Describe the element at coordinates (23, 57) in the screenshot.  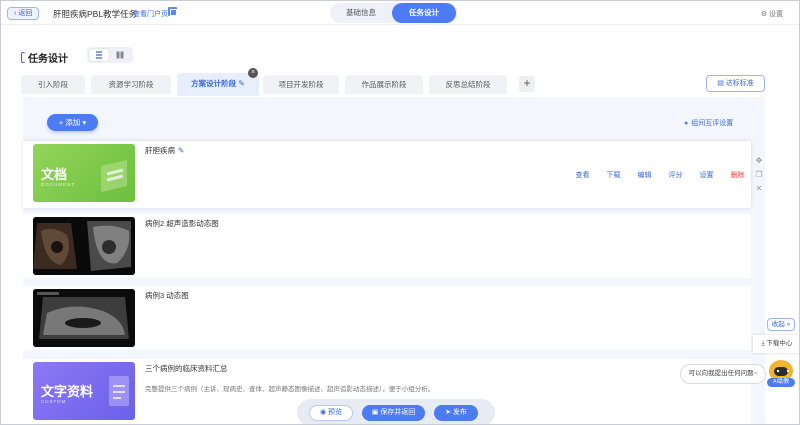
I see `section-mark-icon` at that location.